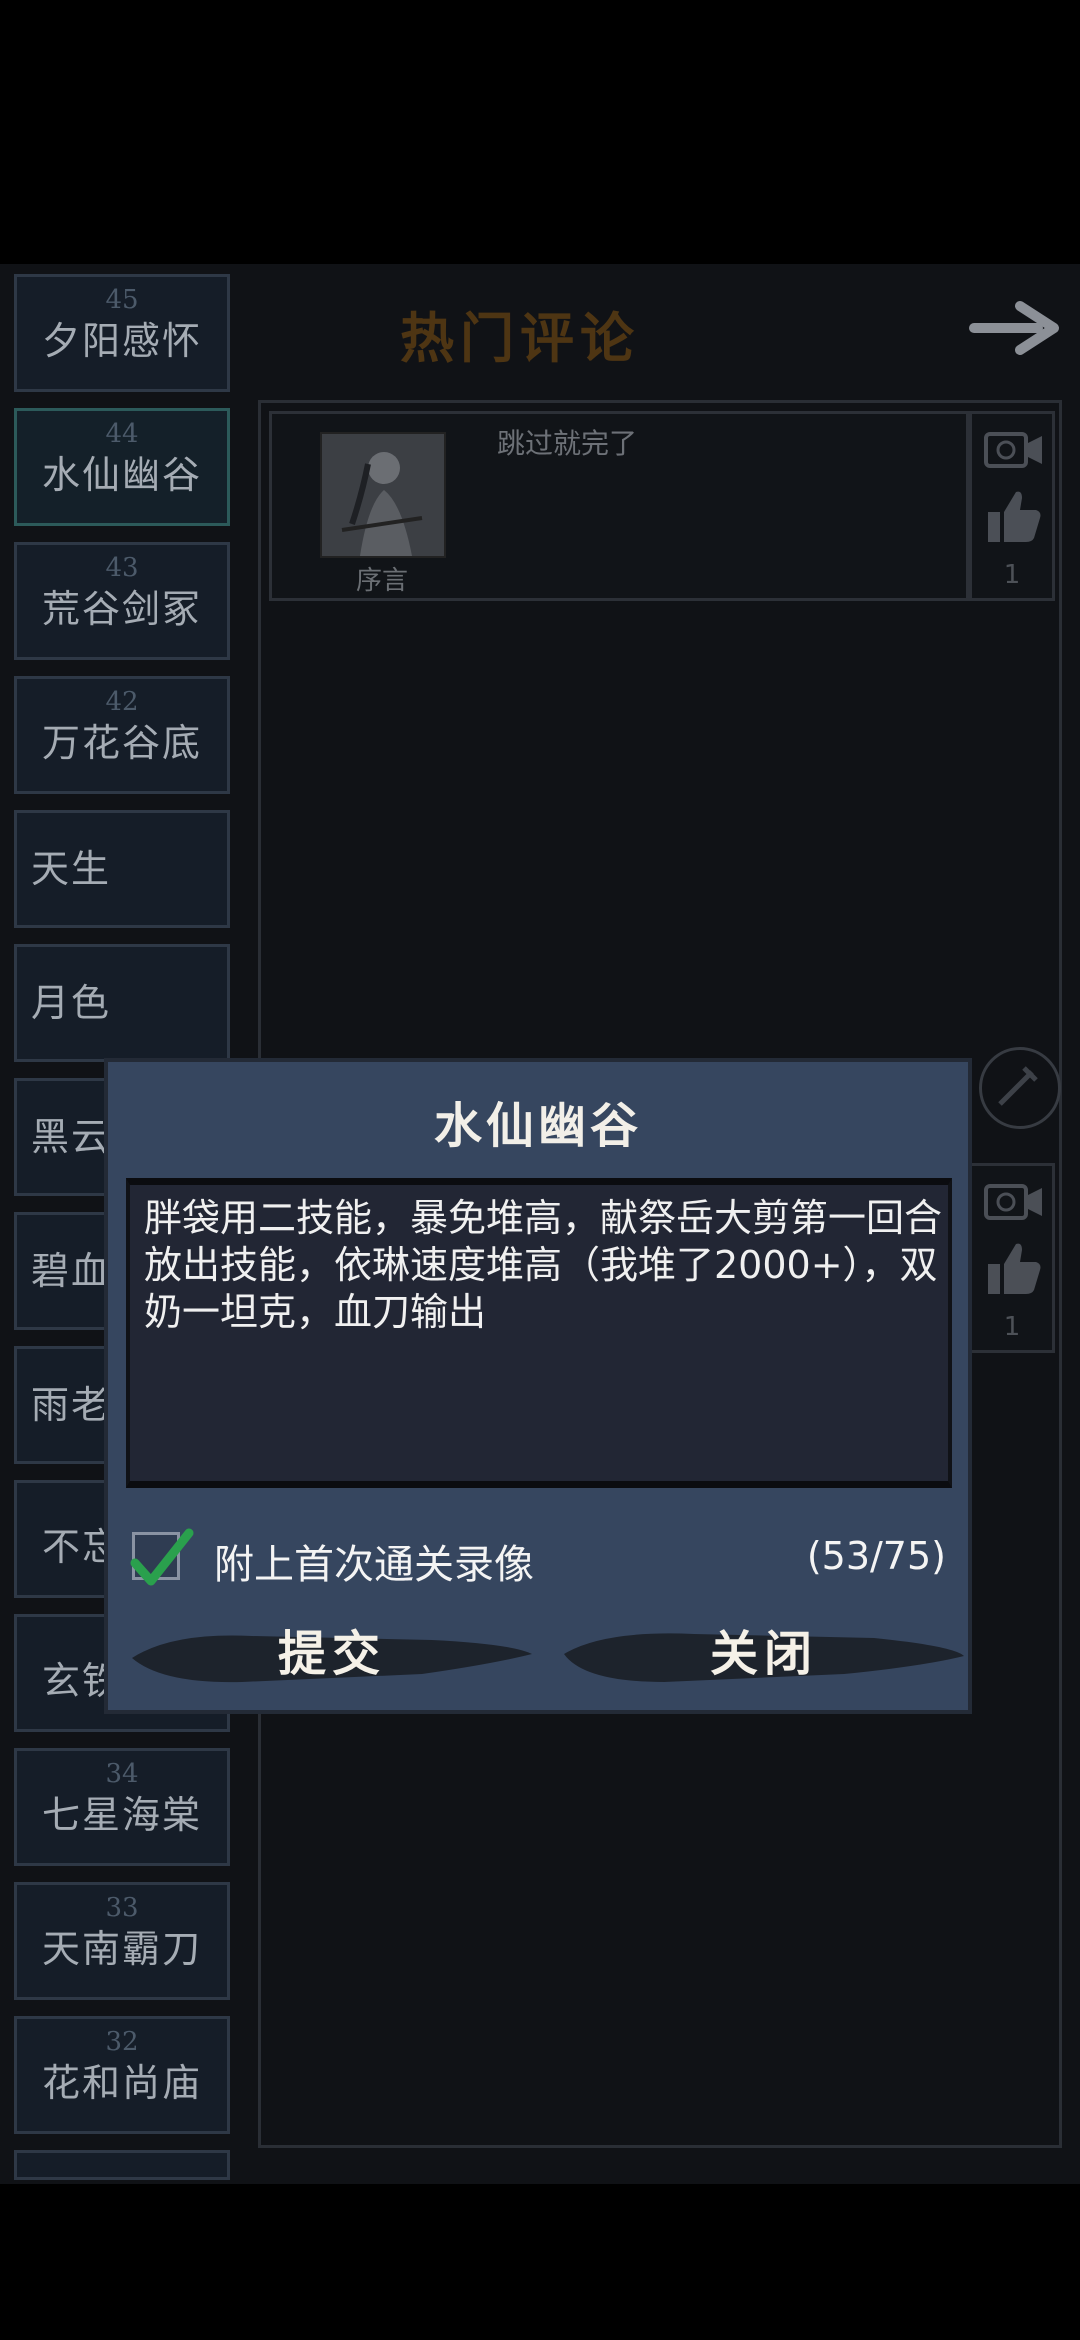 The height and width of the screenshot is (2340, 1080). I want to click on write-comment-button, so click(1020, 1088).